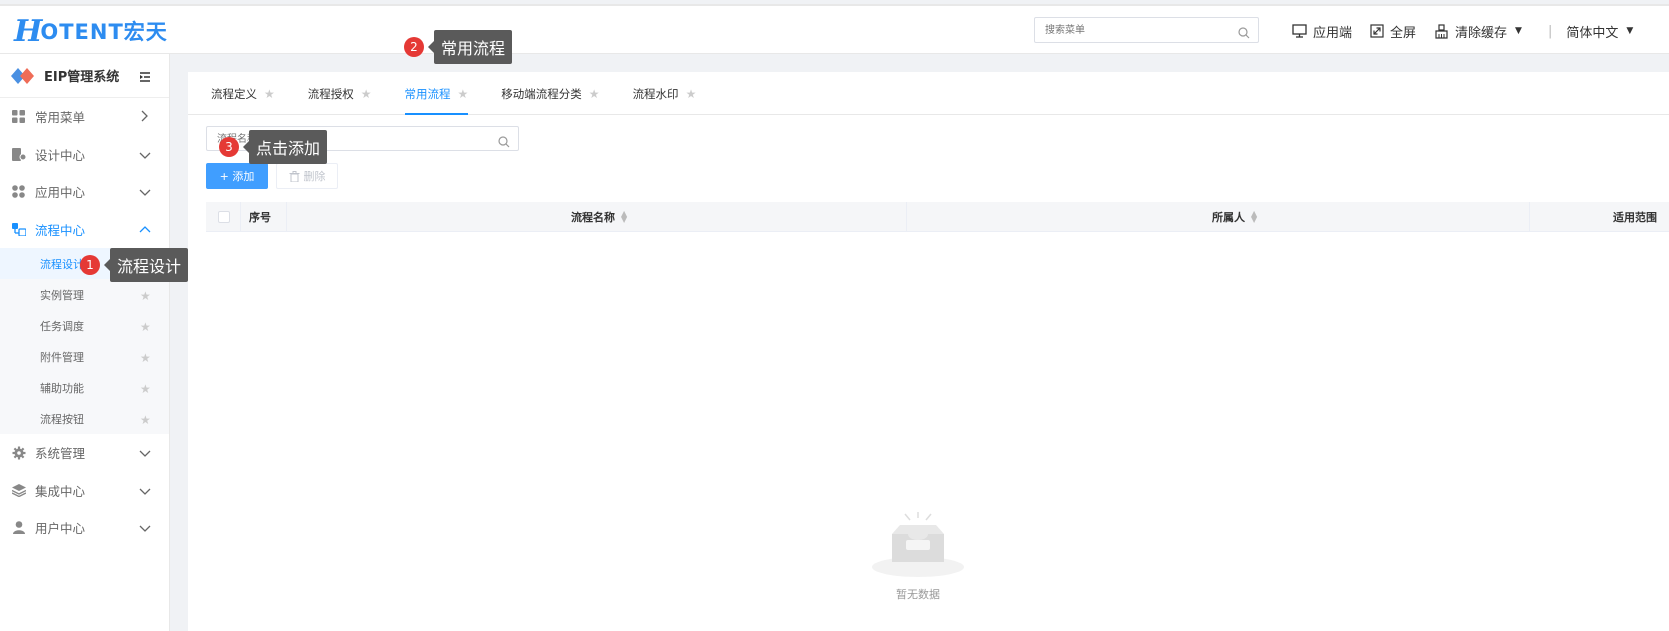 Image resolution: width=1669 pixels, height=631 pixels. Describe the element at coordinates (60, 454) in the screenshot. I see `menu-item-label: 系统管理` at that location.